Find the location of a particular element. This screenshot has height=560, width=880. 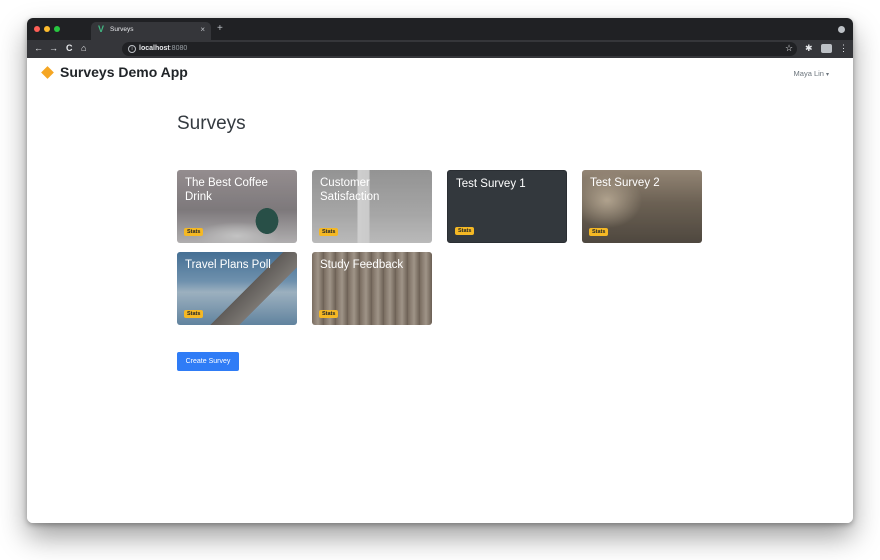

caret-down-icon: ▾ is located at coordinates (827, 75).